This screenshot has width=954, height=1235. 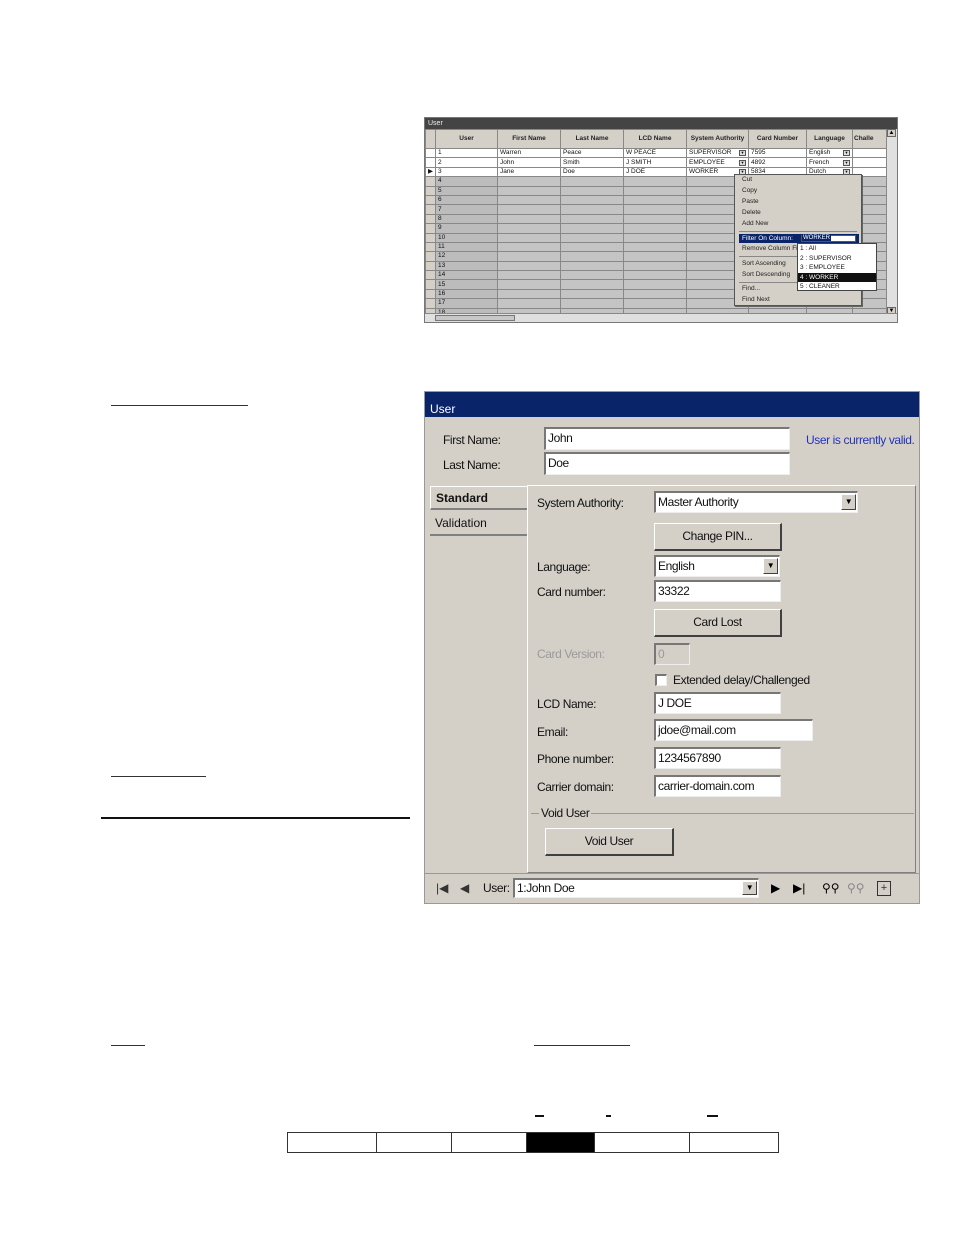 What do you see at coordinates (717, 703) in the screenshot?
I see `lcd-name-field: J DOE` at bounding box center [717, 703].